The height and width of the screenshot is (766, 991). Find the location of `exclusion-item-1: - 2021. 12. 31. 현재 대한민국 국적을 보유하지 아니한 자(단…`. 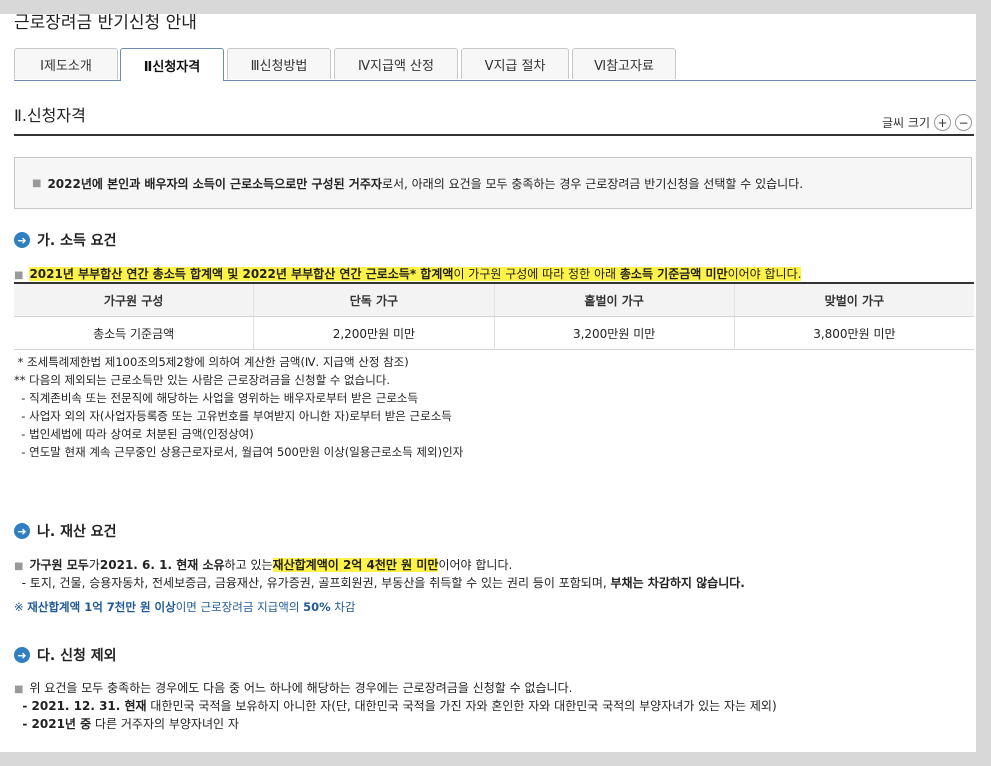

exclusion-item-1: - 2021. 12. 31. 현재 대한민국 국적을 보유하지 아니한 자(단… is located at coordinates (395, 706).